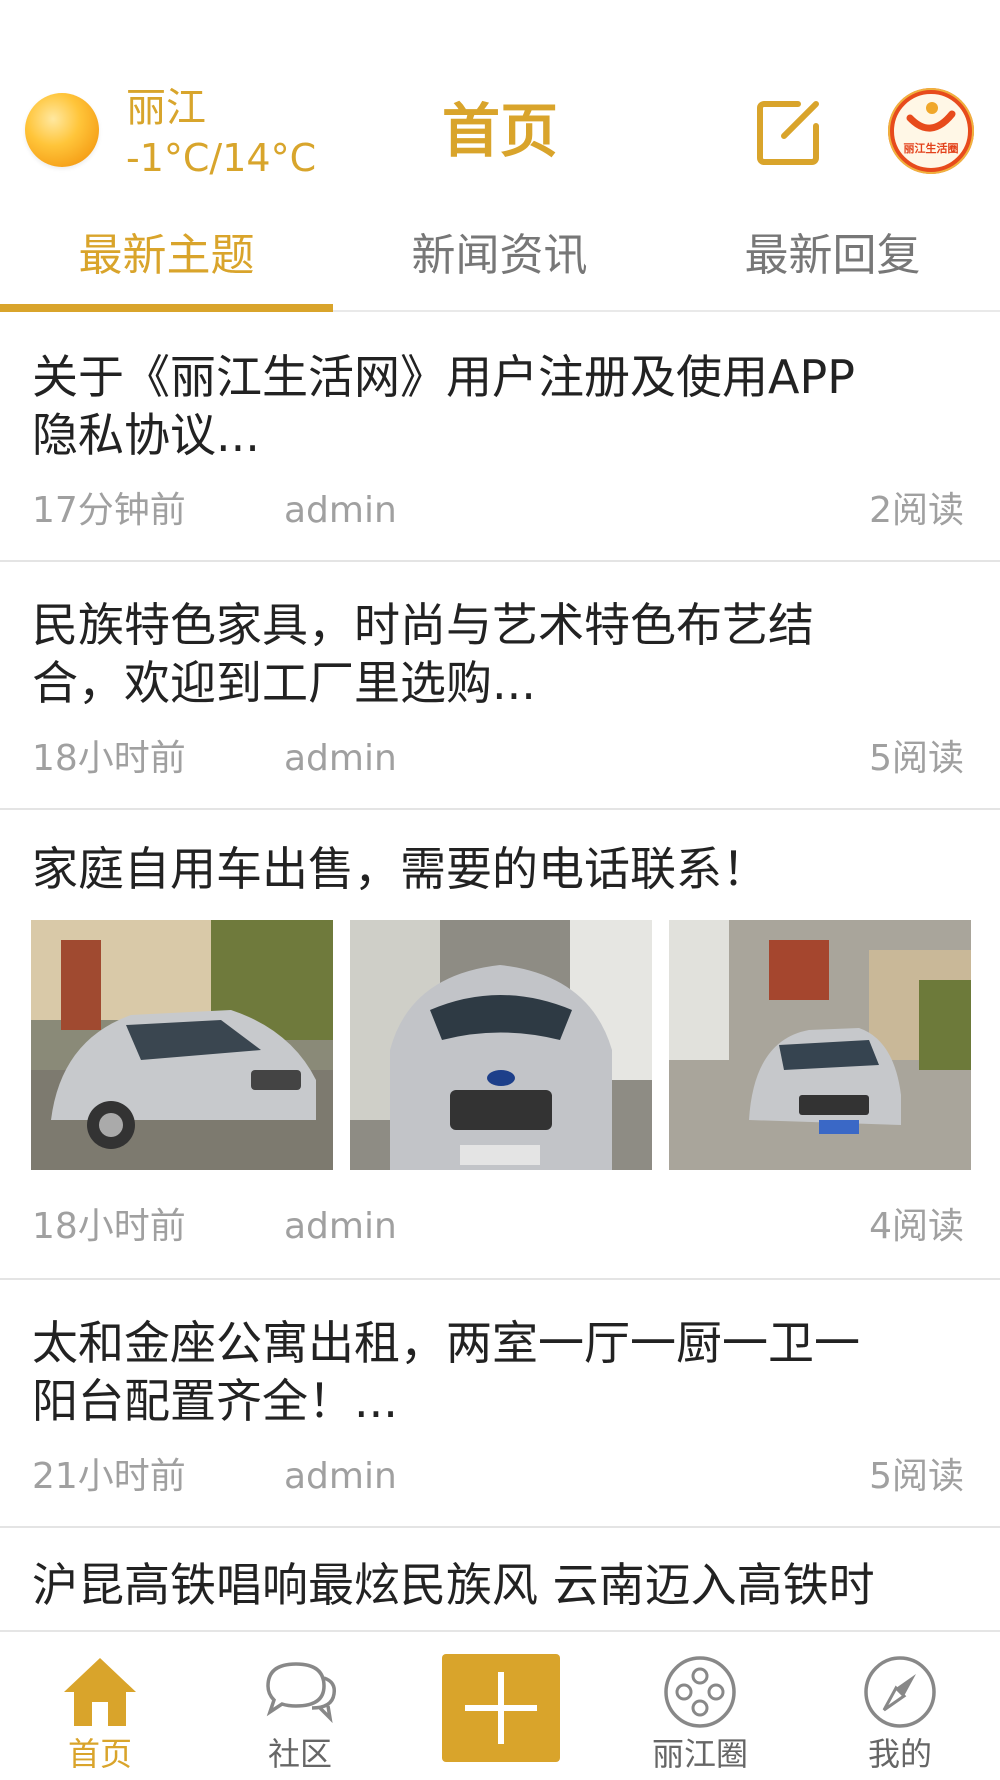  What do you see at coordinates (499, 256) in the screenshot?
I see `tab-news: 新闻资讯` at bounding box center [499, 256].